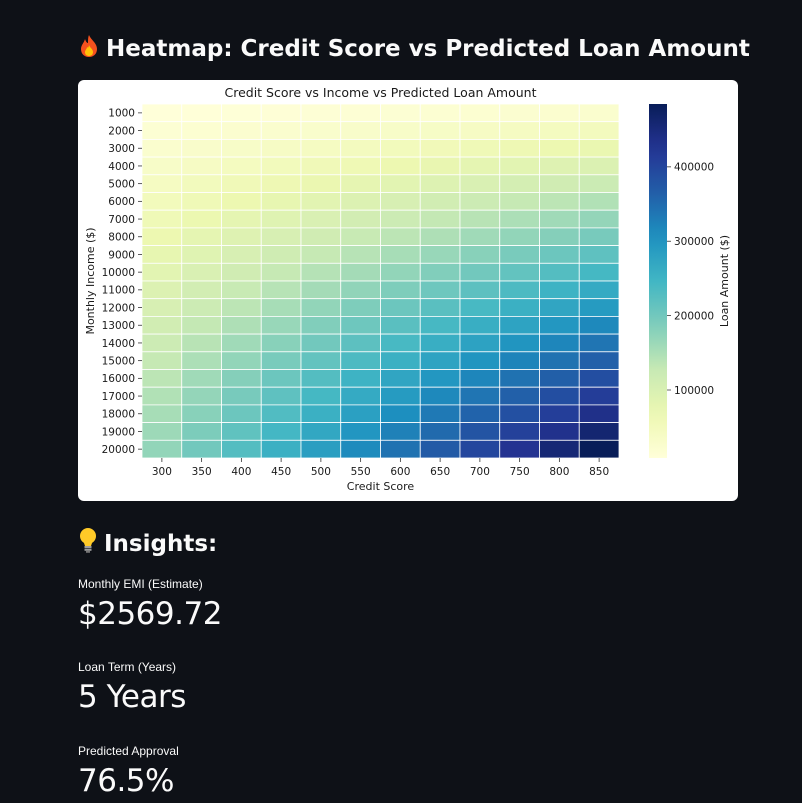 Image resolution: width=802 pixels, height=803 pixels. What do you see at coordinates (121, 131) in the screenshot?
I see `y-tick-label: 2000` at bounding box center [121, 131].